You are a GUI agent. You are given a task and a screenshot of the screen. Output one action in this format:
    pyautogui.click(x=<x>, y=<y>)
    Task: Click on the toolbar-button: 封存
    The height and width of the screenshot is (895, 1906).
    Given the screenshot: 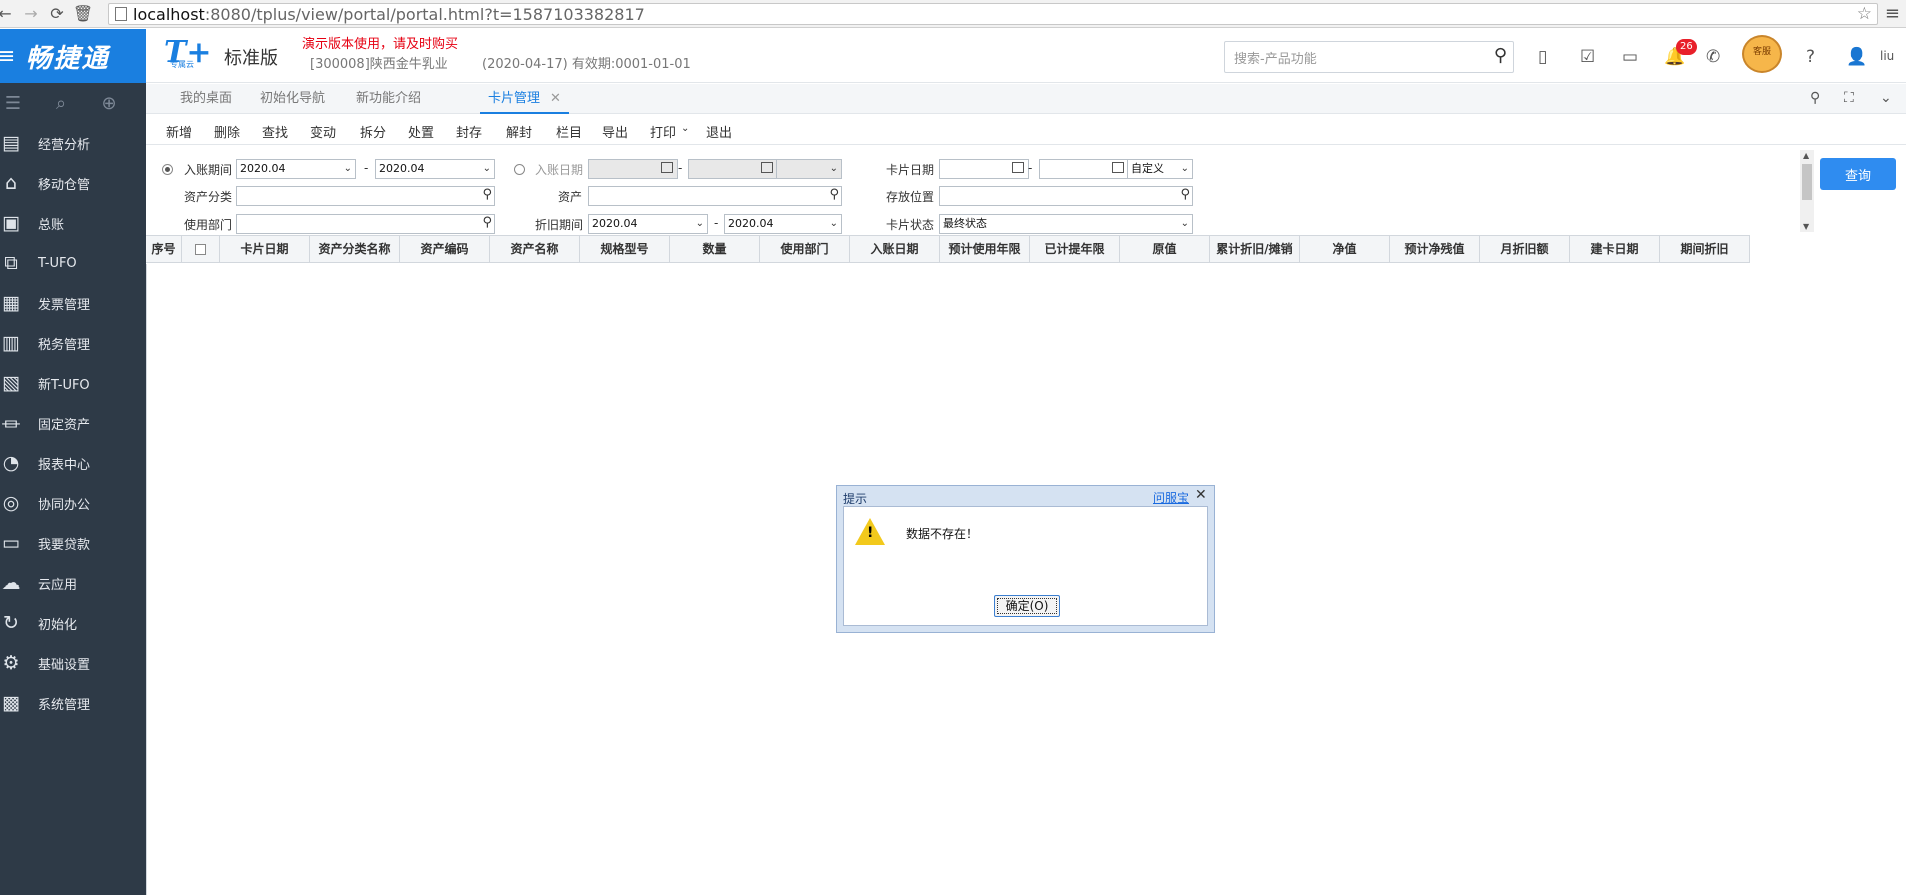 What is the action you would take?
    pyautogui.click(x=469, y=131)
    